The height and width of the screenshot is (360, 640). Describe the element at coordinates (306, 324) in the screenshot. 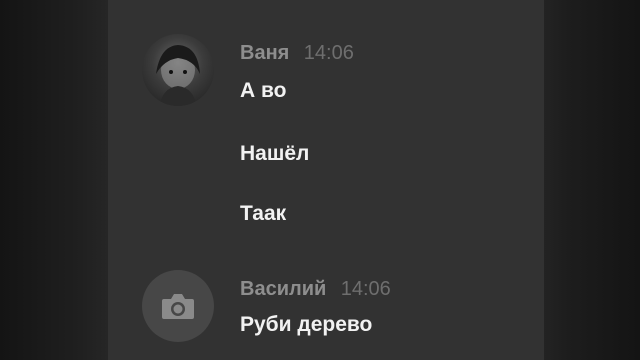

I see `message-text: Руби дерево` at that location.